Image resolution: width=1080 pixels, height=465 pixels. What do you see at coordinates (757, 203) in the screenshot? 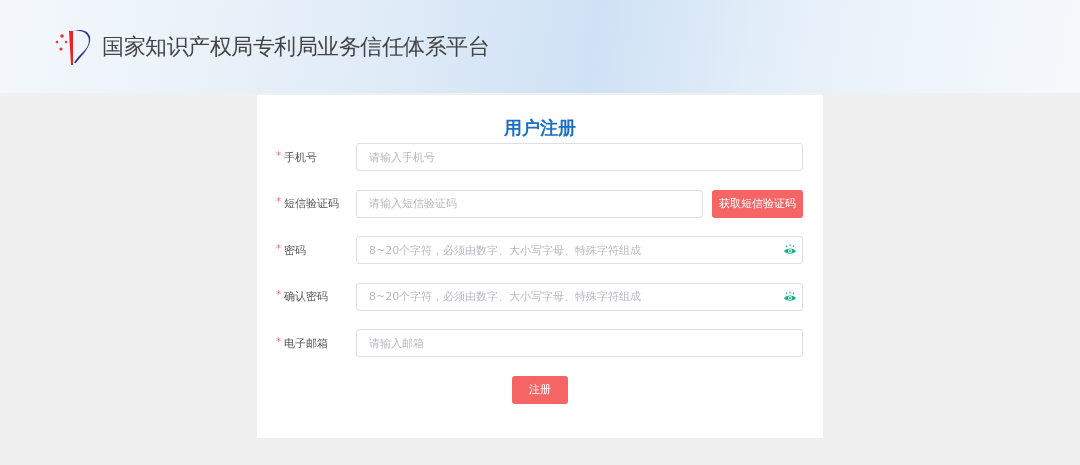
I see `get-code-button: 获取短信验证码` at bounding box center [757, 203].